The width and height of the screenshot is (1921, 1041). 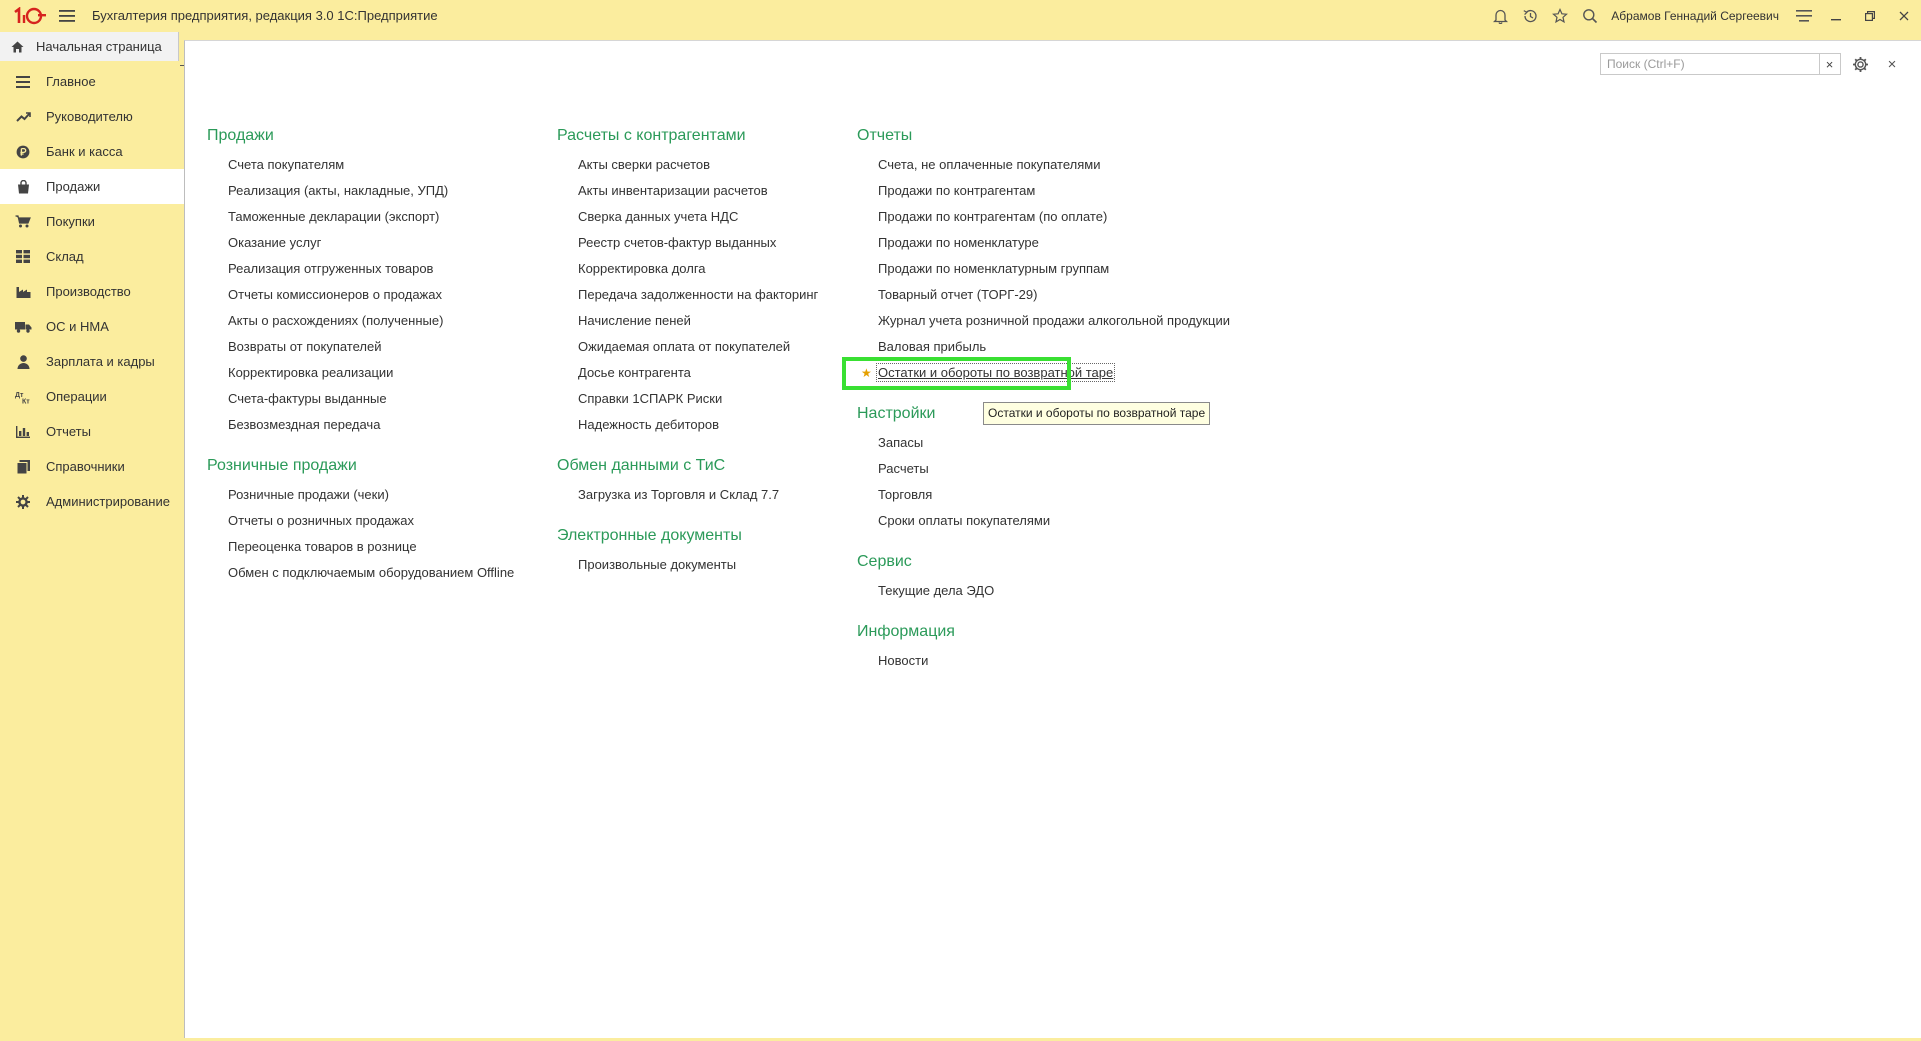 What do you see at coordinates (92, 361) in the screenshot?
I see `sidebar-item-person: Зарплата и кадры` at bounding box center [92, 361].